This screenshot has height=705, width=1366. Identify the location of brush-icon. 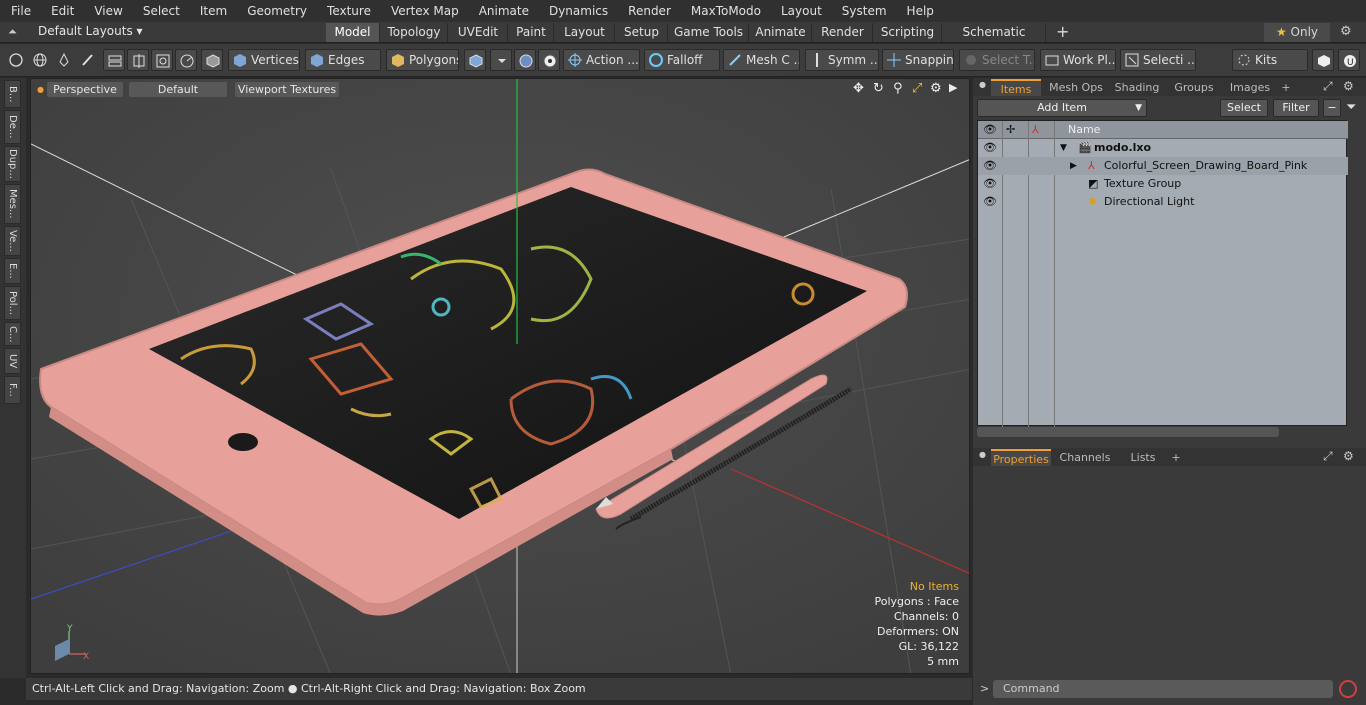
(88, 60).